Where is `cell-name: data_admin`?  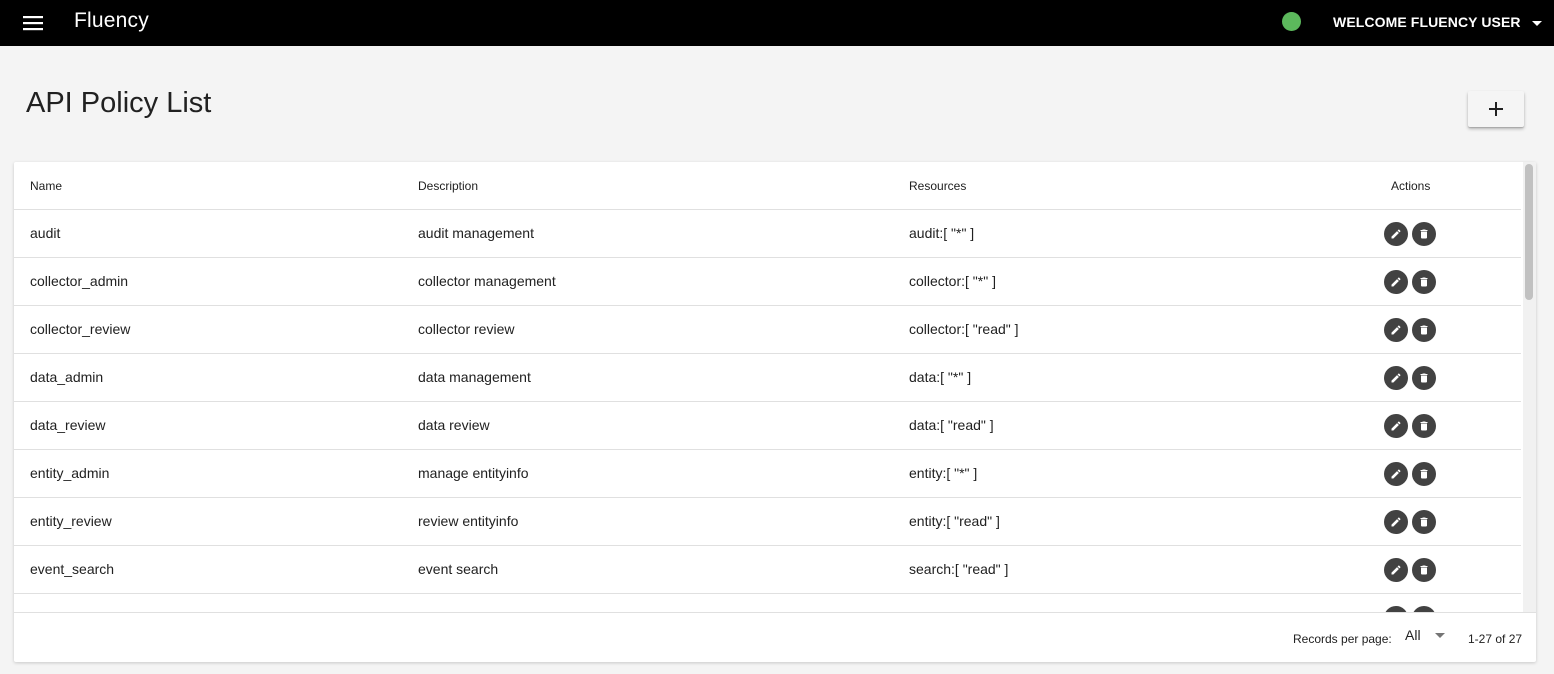
cell-name: data_admin is located at coordinates (67, 377).